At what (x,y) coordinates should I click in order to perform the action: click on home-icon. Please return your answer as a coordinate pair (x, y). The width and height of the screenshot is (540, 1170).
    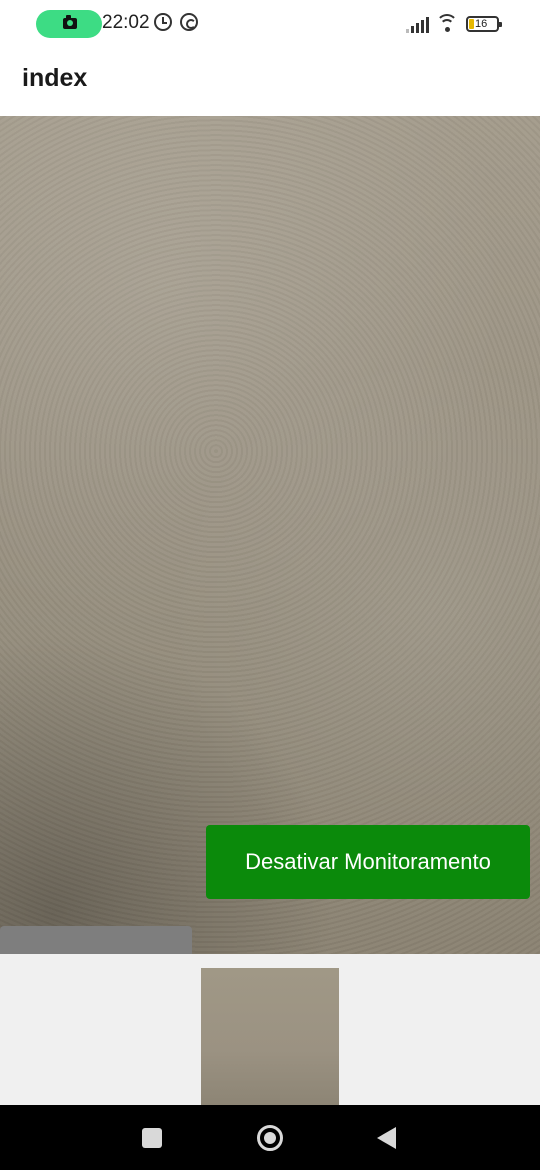
    Looking at the image, I should click on (270, 1138).